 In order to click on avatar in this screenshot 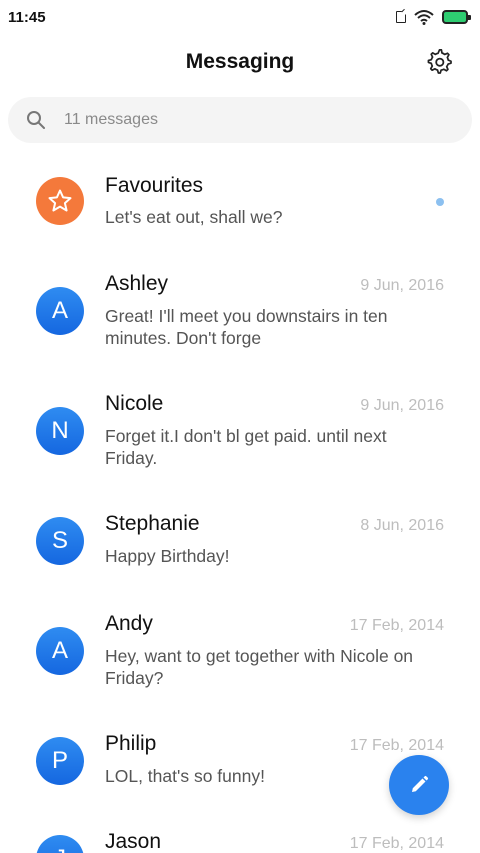, I will do `click(60, 201)`.